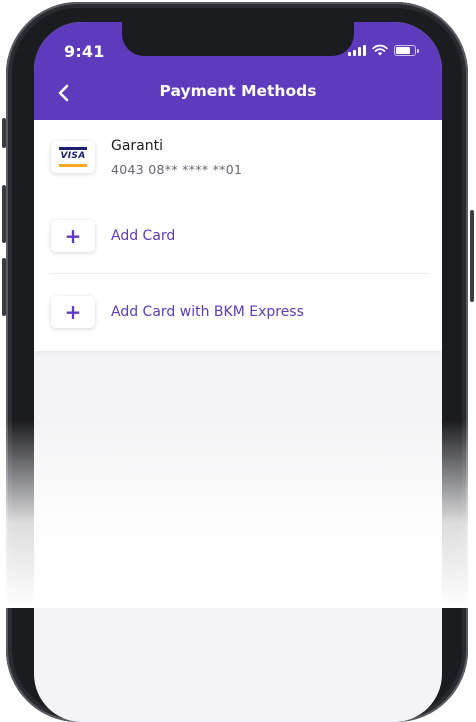 The width and height of the screenshot is (476, 722). Describe the element at coordinates (4, 214) in the screenshot. I see `volume-up-button` at that location.